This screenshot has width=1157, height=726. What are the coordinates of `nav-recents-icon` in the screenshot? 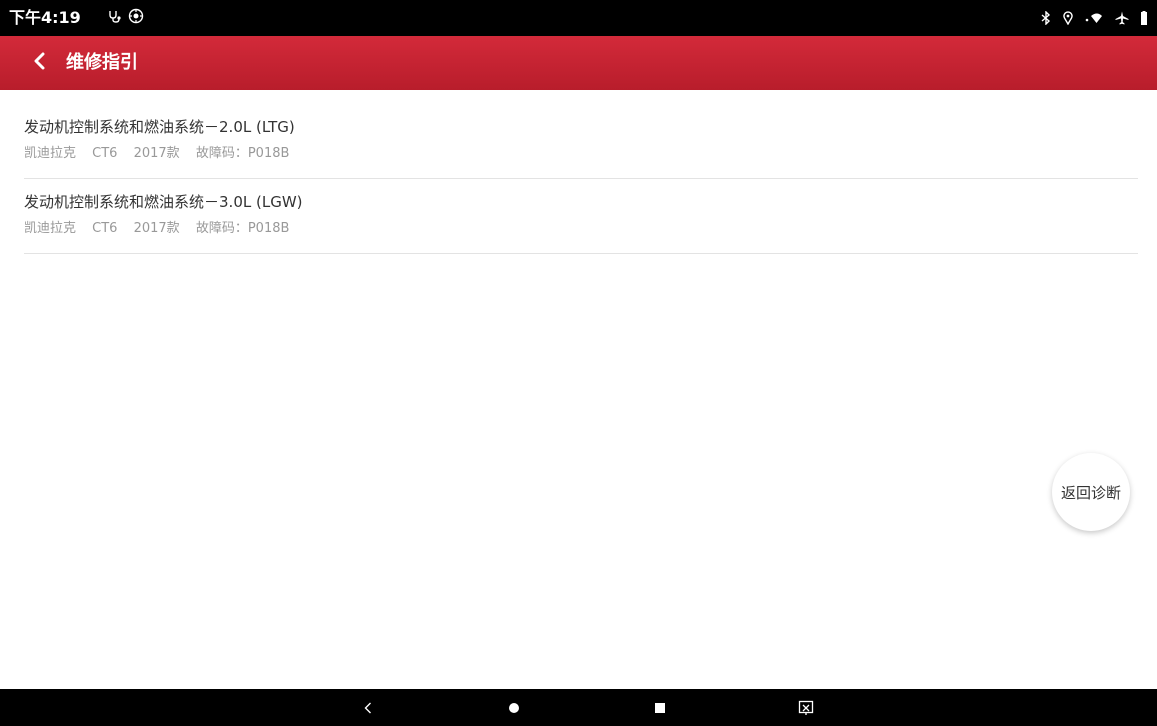 It's located at (660, 708).